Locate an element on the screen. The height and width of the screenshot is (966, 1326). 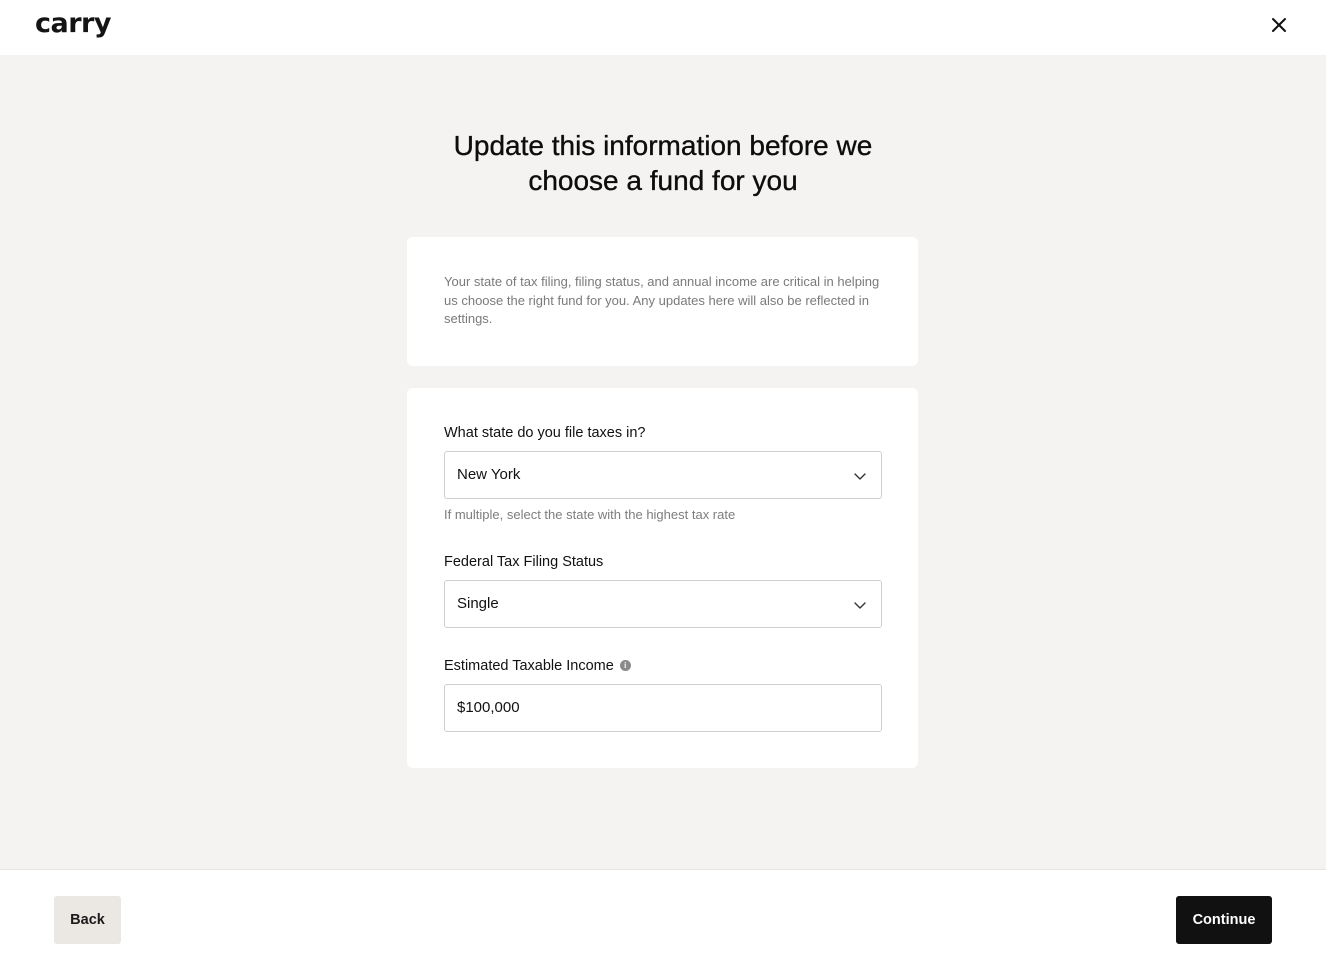
filing-status-select-value: Single is located at coordinates (478, 603).